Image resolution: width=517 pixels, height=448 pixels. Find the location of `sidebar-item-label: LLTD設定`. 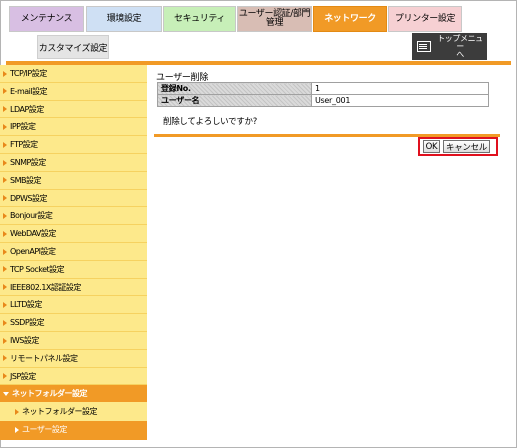

sidebar-item-label: LLTD設定 is located at coordinates (26, 305).